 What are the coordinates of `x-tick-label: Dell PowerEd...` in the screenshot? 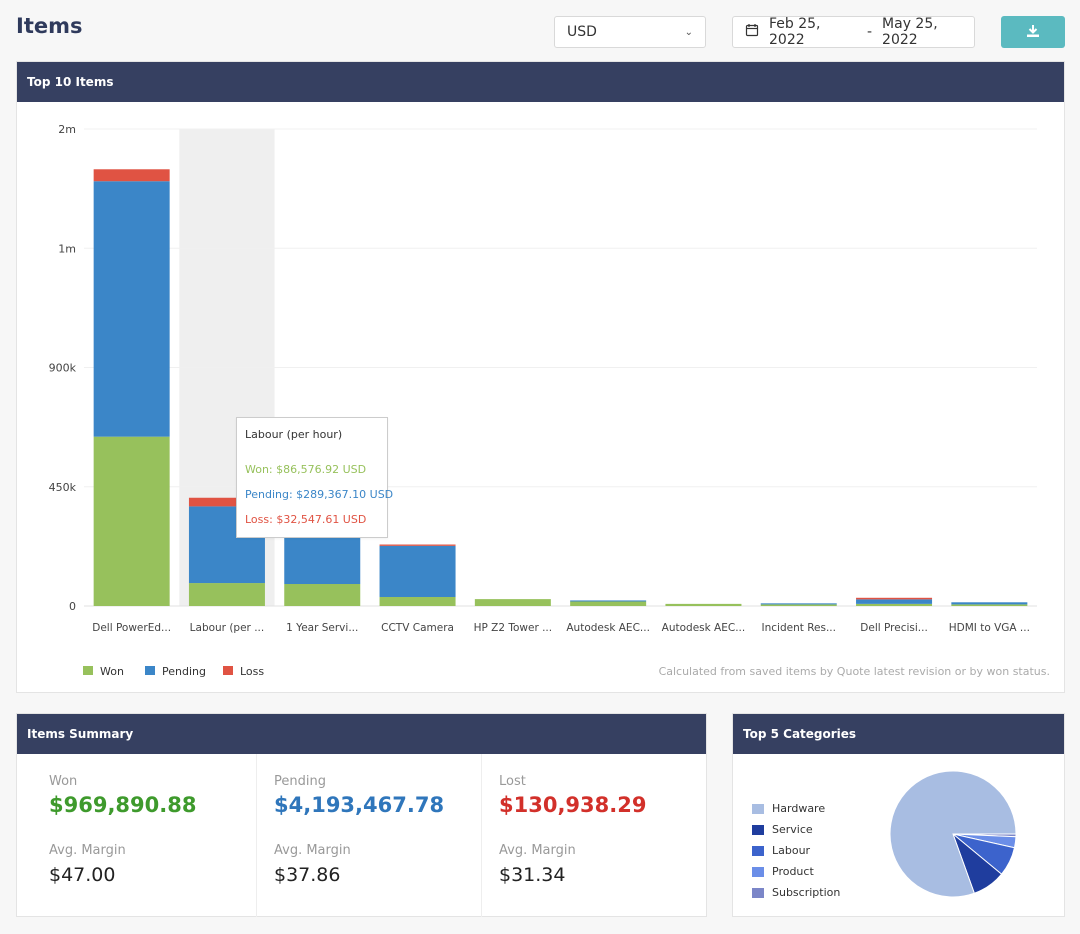 It's located at (131, 628).